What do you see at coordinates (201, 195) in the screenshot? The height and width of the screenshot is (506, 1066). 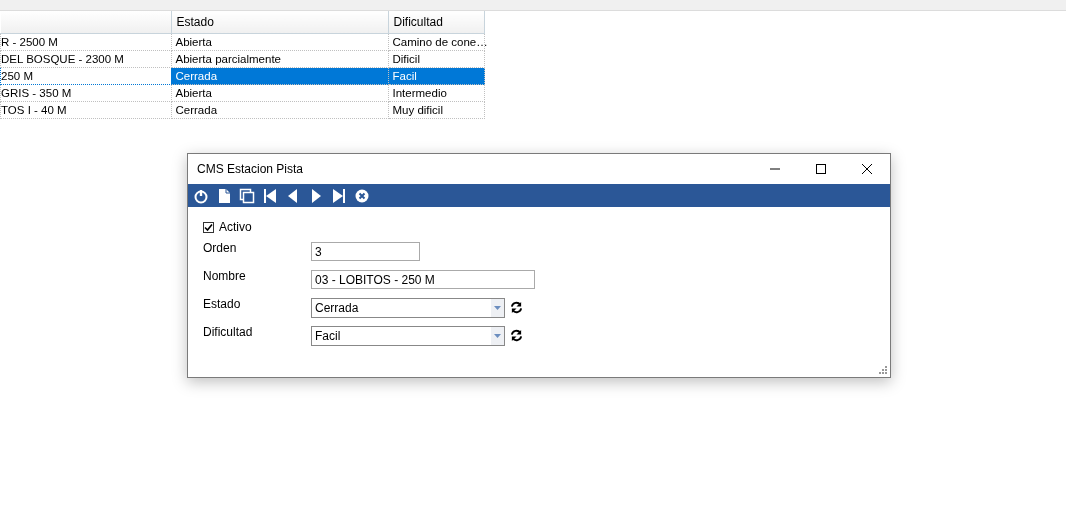 I see `power-icon` at bounding box center [201, 195].